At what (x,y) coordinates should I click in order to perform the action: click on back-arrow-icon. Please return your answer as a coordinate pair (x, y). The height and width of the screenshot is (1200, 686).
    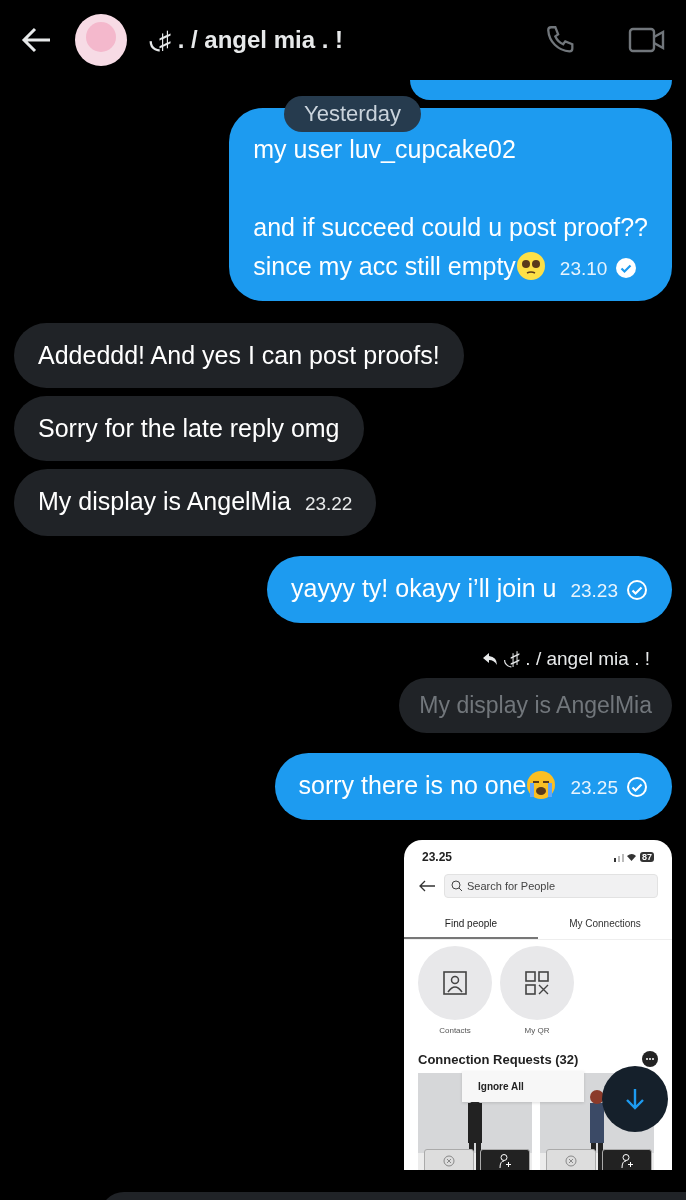
    Looking at the image, I should click on (427, 886).